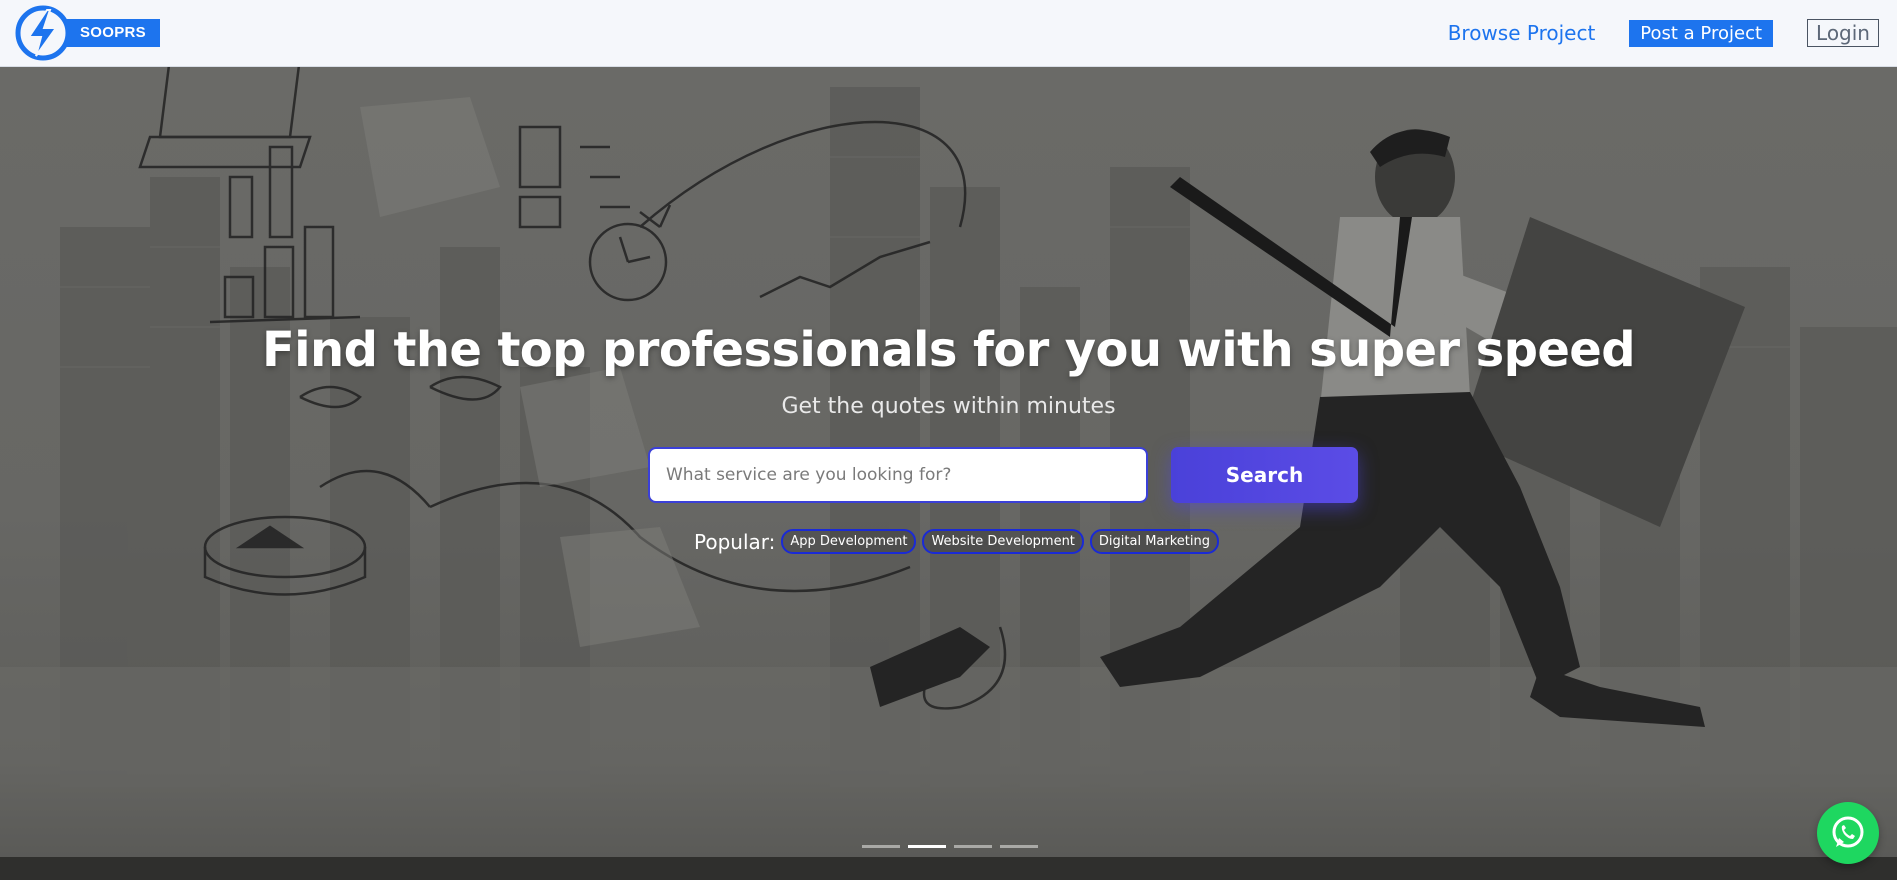 This screenshot has height=880, width=1897. What do you see at coordinates (1154, 541) in the screenshot?
I see `popular-chip-digital-marketing: Digital Marketing` at bounding box center [1154, 541].